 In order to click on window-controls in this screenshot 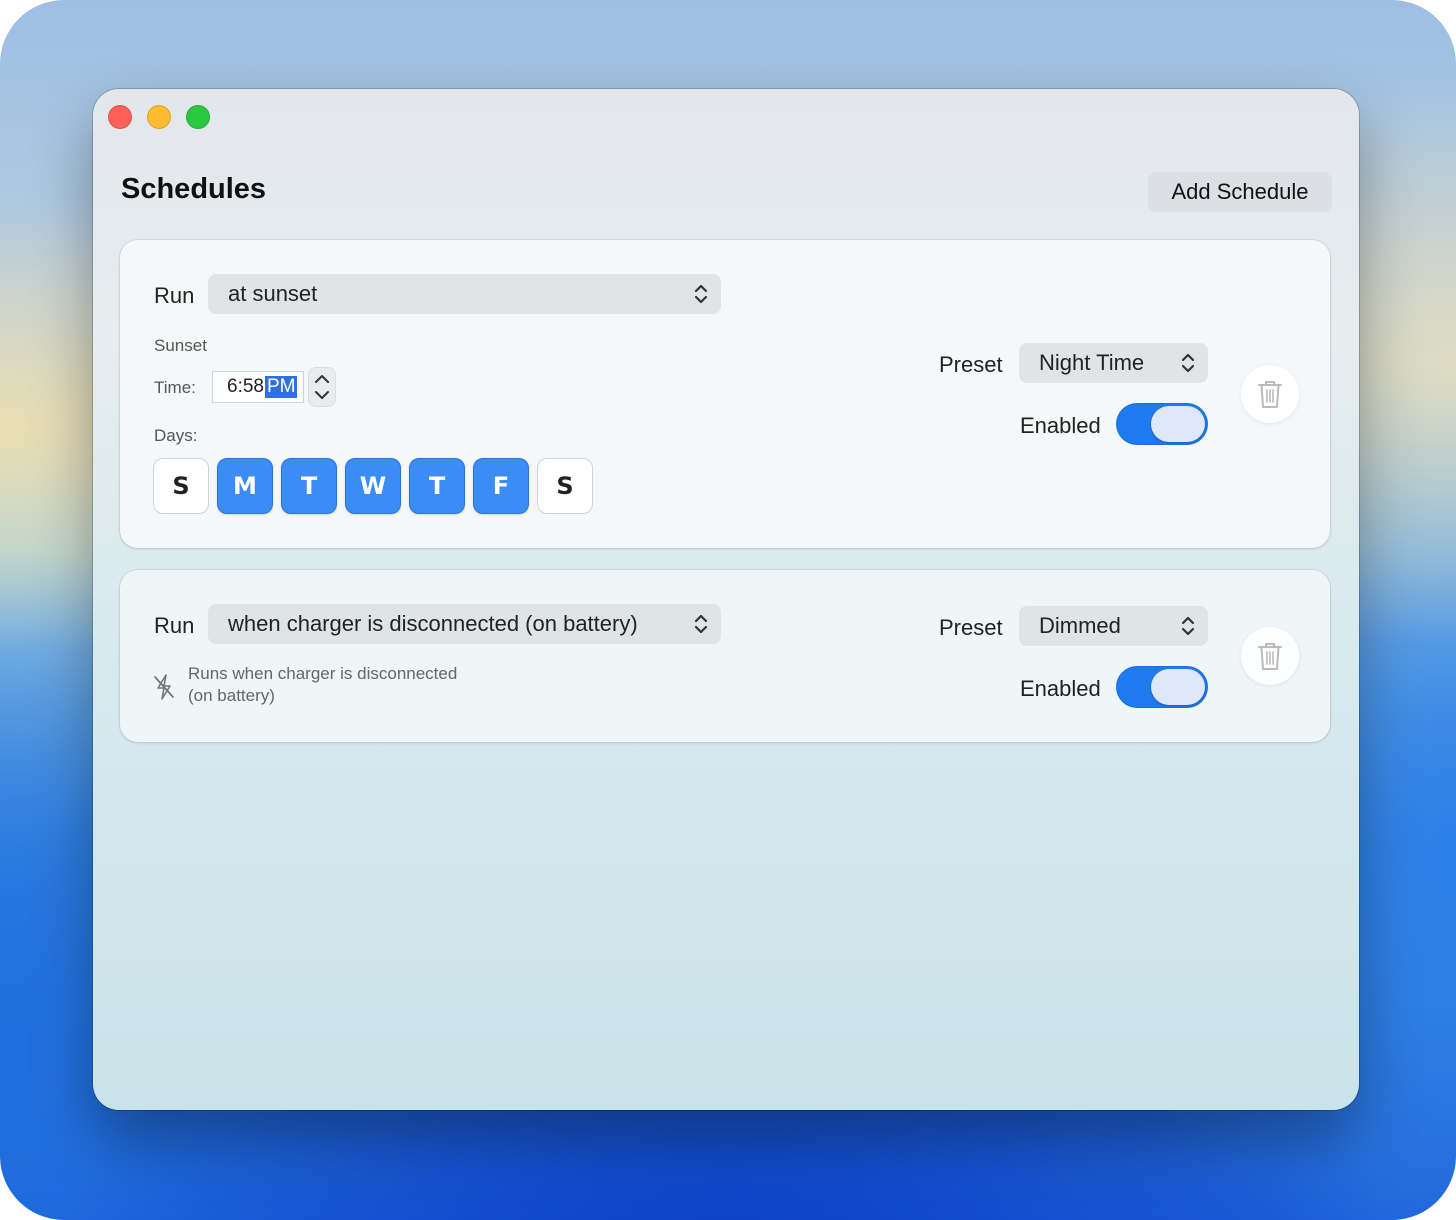, I will do `click(159, 117)`.